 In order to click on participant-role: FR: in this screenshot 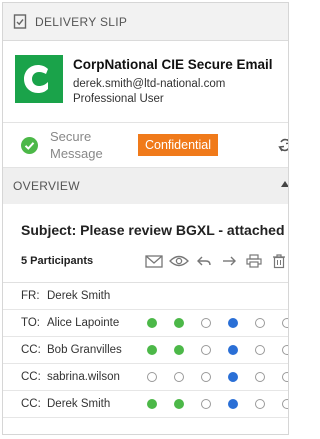, I will do `click(30, 296)`.